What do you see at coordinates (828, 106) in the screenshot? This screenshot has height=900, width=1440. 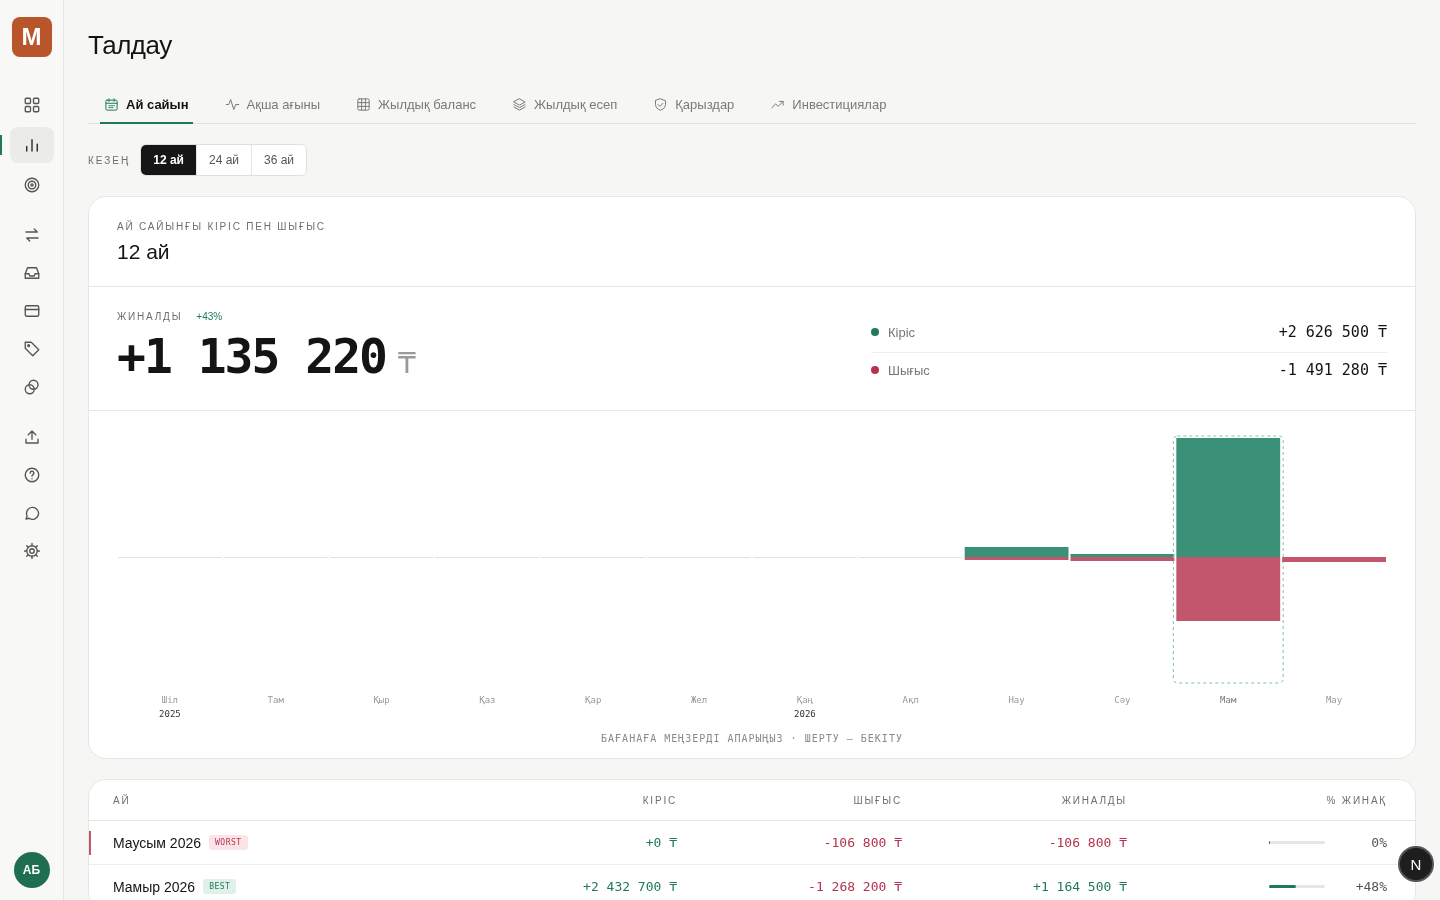 I see `tab: Инвестициялар` at bounding box center [828, 106].